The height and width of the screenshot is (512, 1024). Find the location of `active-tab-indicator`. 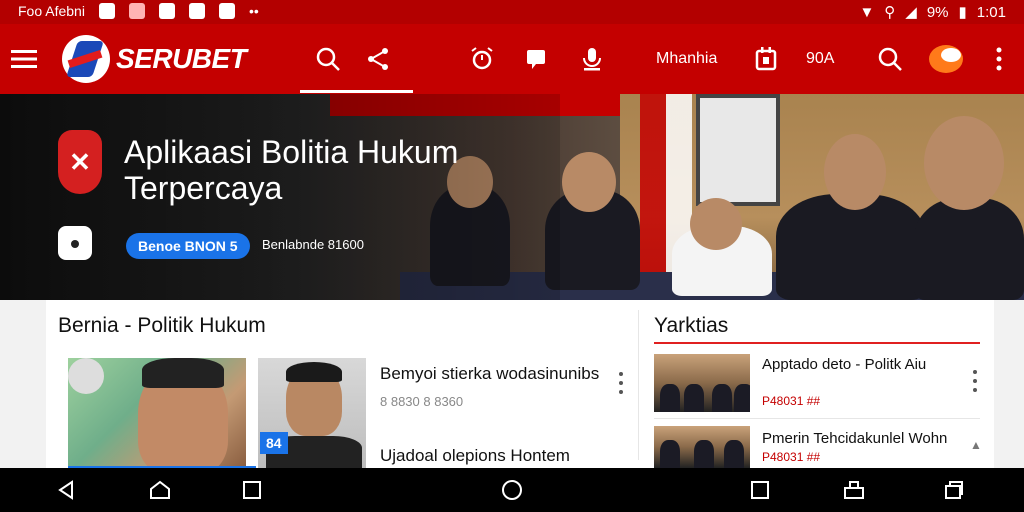

active-tab-indicator is located at coordinates (356, 91).